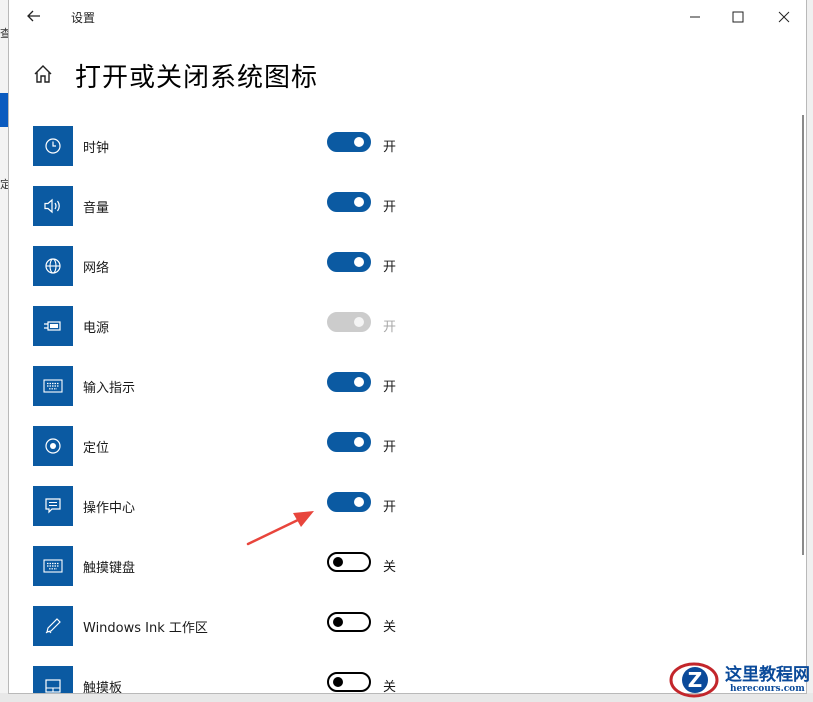 The width and height of the screenshot is (813, 702). I want to click on item-label: 输入指示, so click(109, 388).